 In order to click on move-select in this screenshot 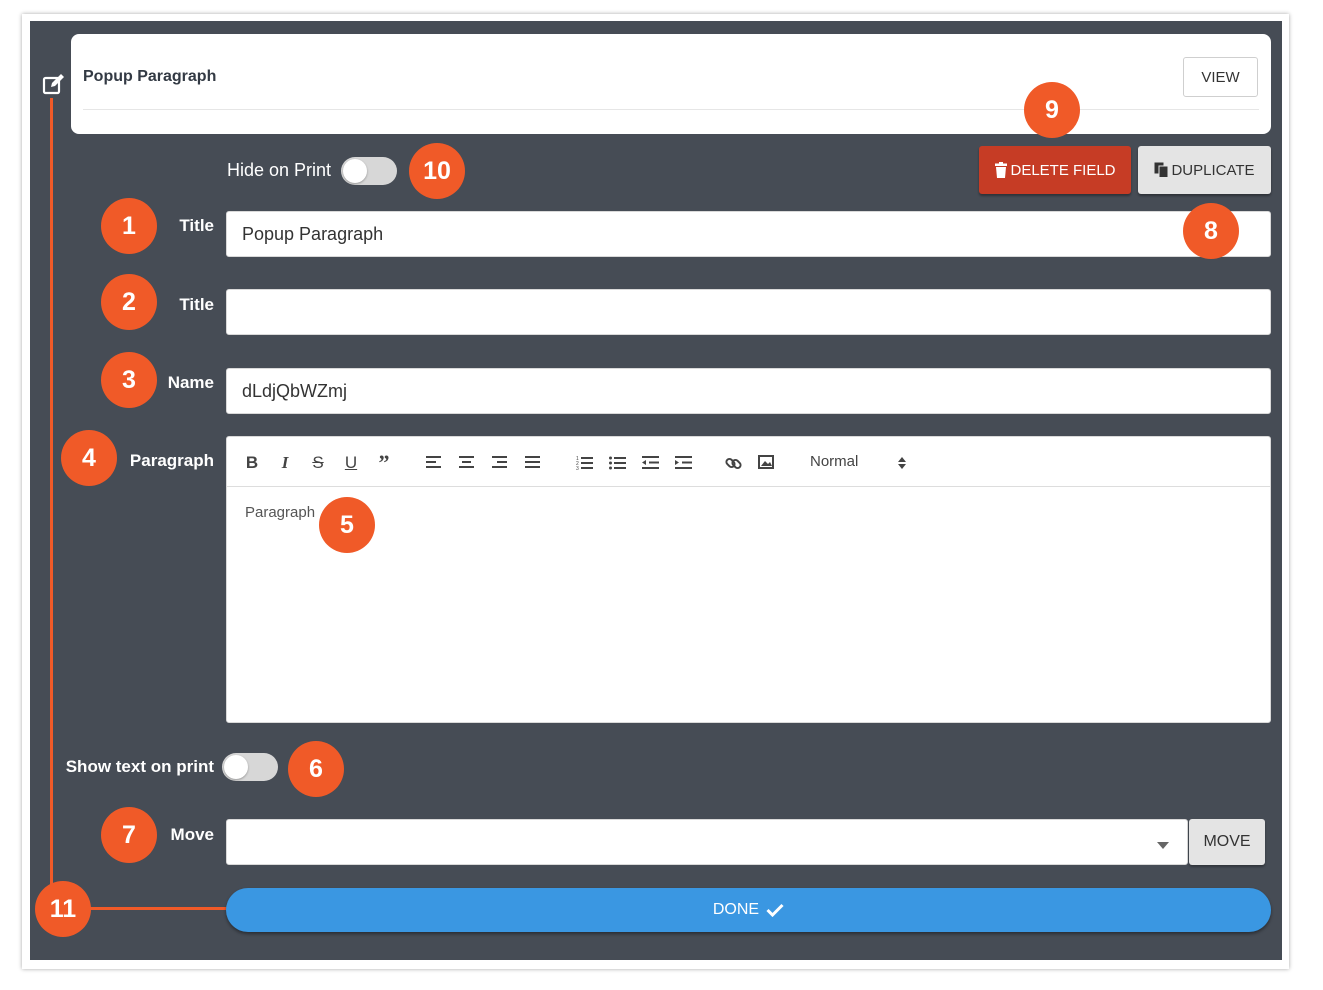, I will do `click(707, 842)`.